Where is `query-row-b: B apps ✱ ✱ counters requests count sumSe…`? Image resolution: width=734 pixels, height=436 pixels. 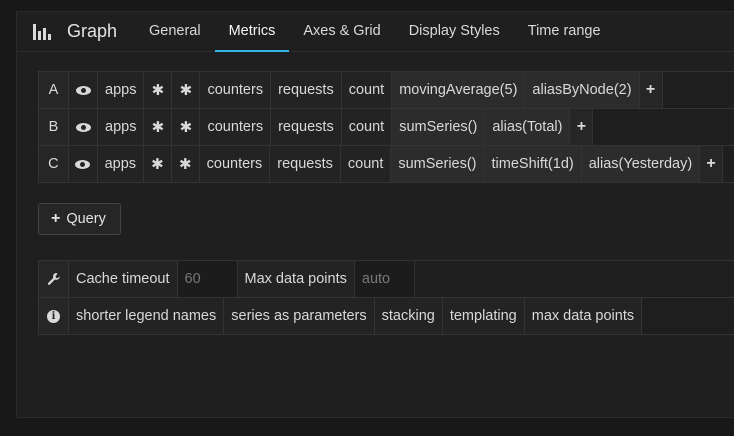
query-row-b: B apps ✱ ✱ counters requests count sumSe… is located at coordinates (386, 127).